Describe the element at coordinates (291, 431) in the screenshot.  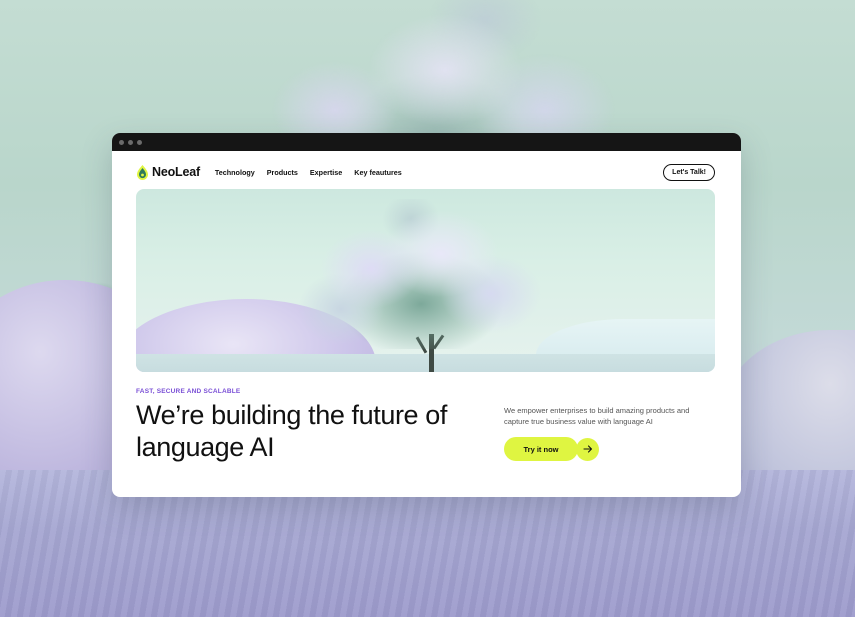
I see `hero-headline: We’re building the future of language AI` at that location.